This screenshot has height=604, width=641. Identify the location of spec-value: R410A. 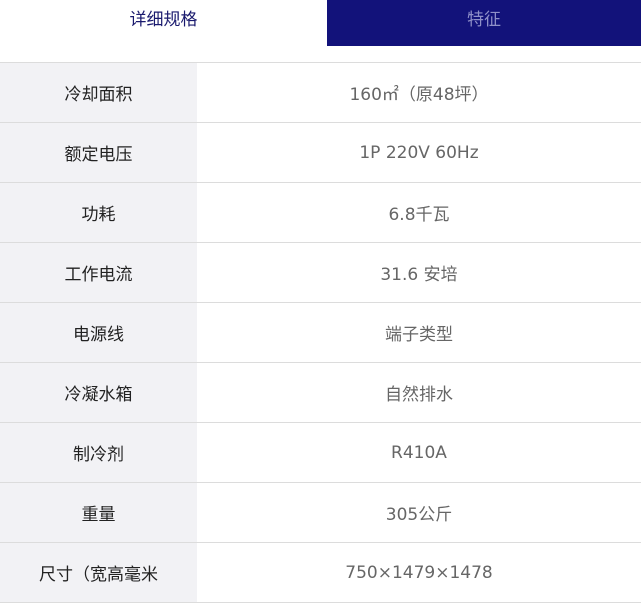
(419, 452).